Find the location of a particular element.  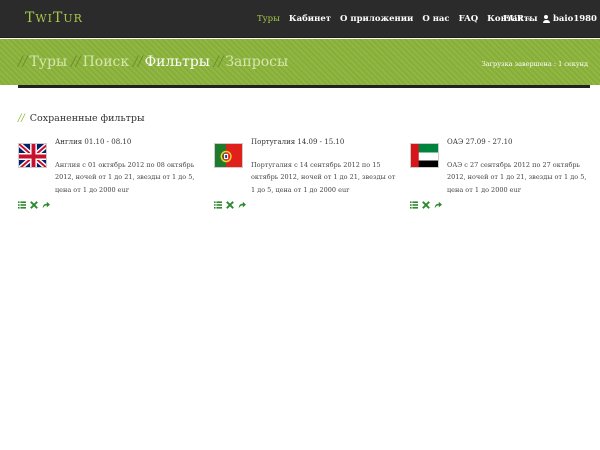

nav-right: EUR baio1980 is located at coordinates (551, 19).